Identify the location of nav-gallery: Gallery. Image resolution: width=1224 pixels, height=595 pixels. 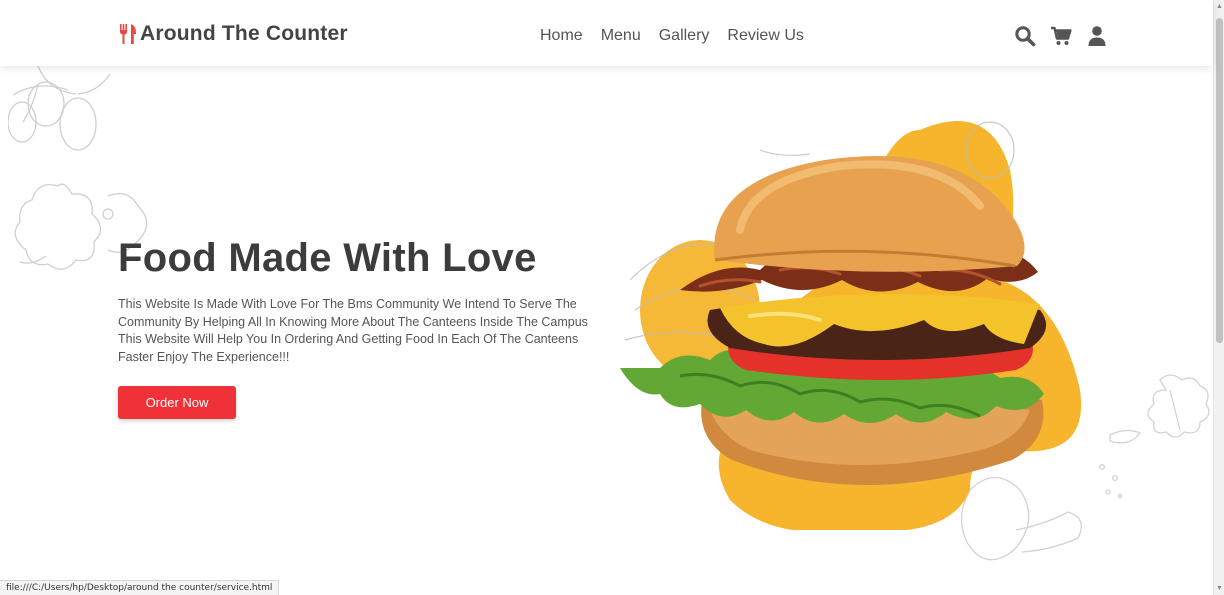
(684, 36).